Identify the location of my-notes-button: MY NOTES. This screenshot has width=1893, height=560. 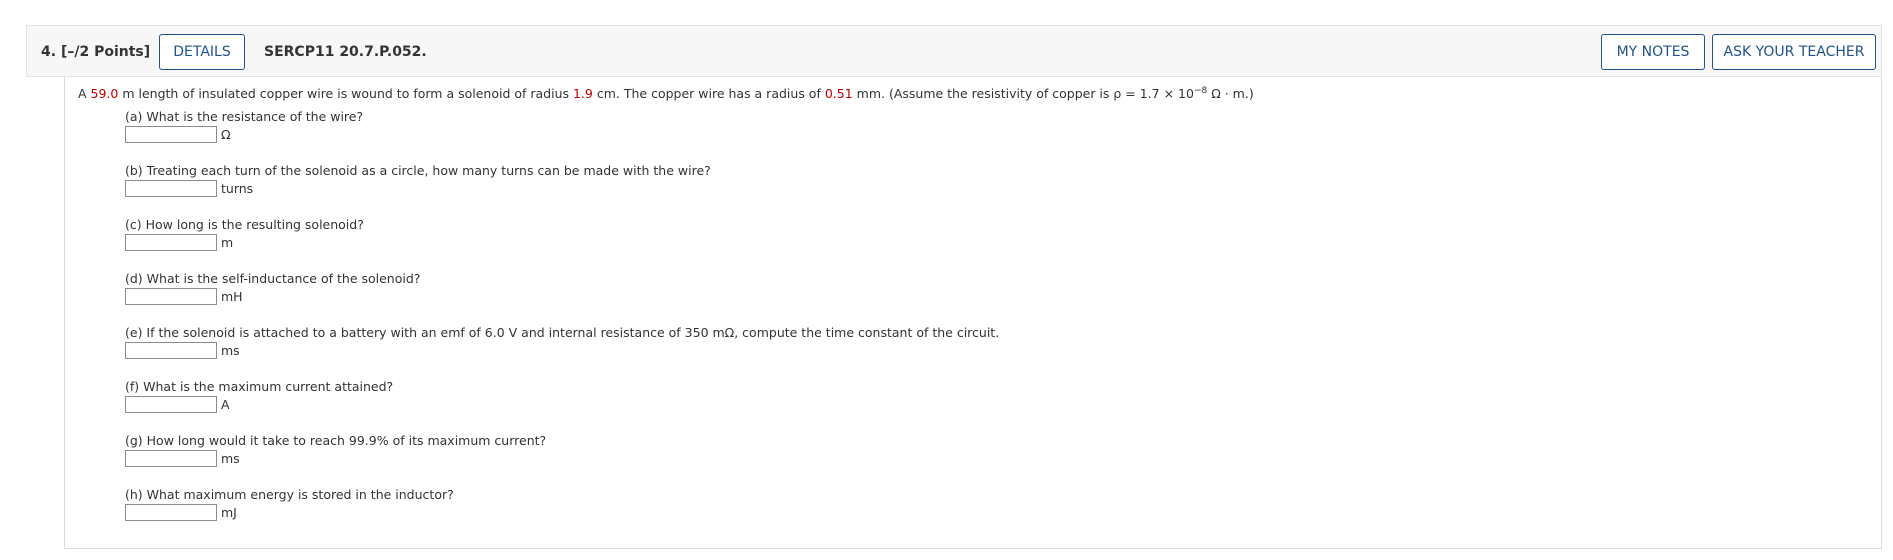
(1653, 52).